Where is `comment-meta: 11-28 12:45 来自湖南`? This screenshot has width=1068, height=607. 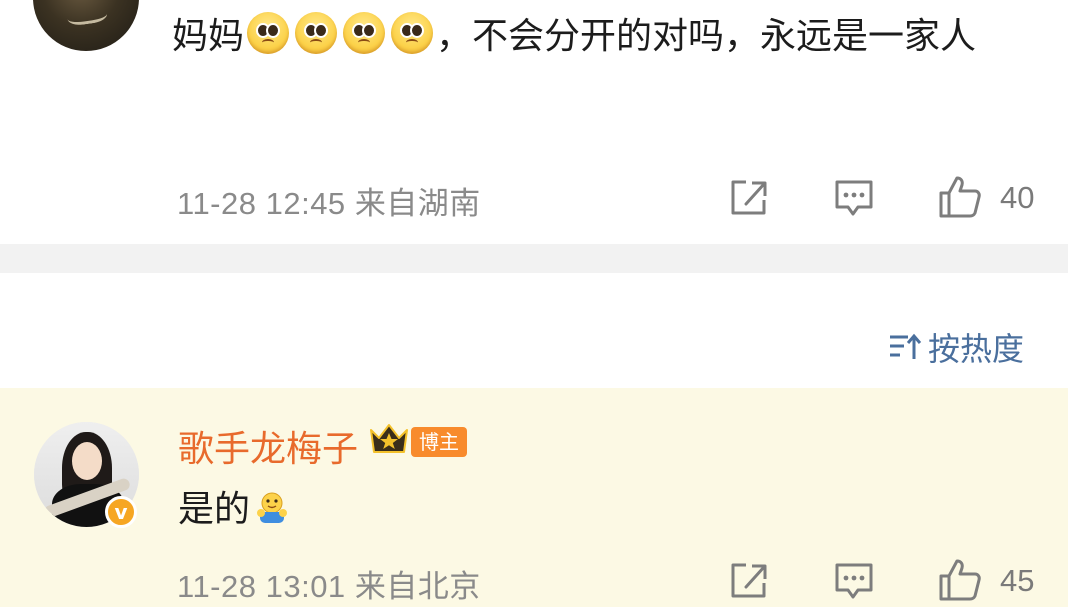 comment-meta: 11-28 12:45 来自湖南 is located at coordinates (329, 200).